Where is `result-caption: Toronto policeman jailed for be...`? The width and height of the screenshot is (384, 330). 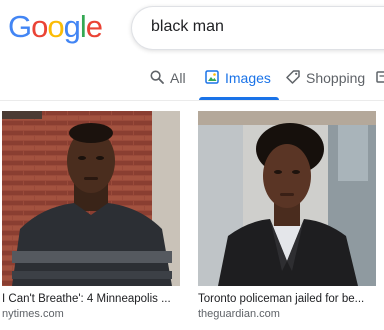
result-caption: Toronto policeman jailed for be... is located at coordinates (287, 299).